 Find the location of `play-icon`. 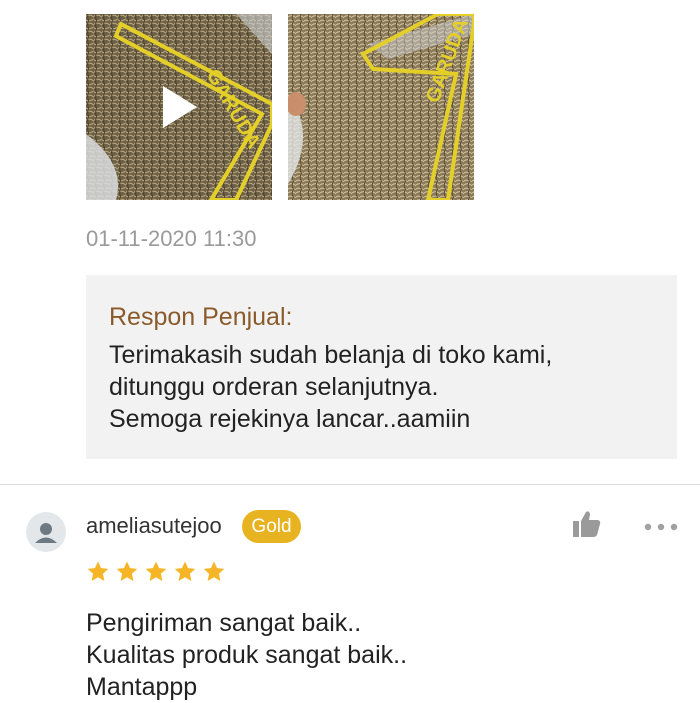

play-icon is located at coordinates (179, 107).